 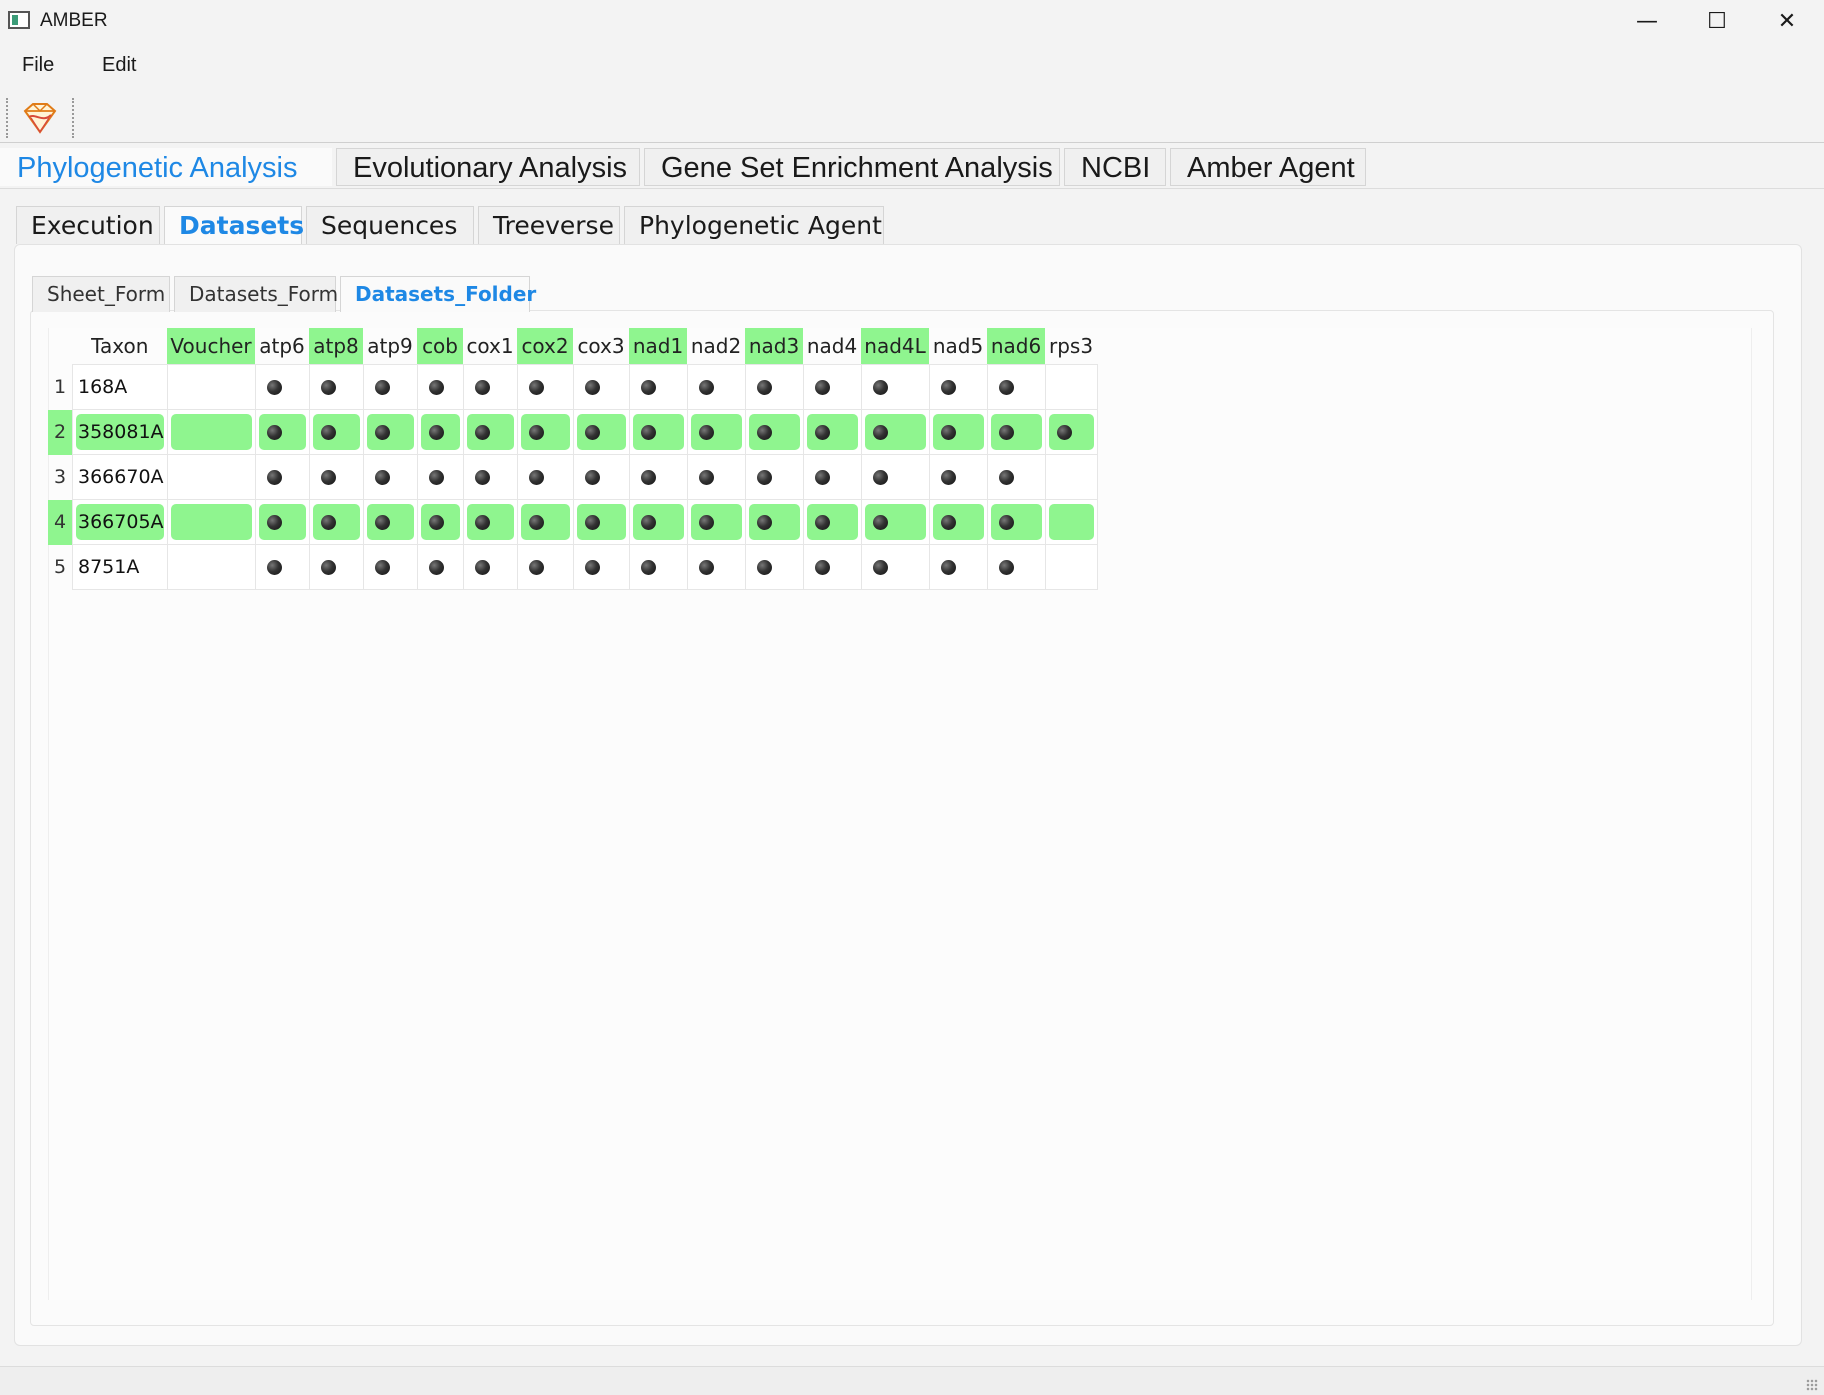 I want to click on taxon-cell: 168A, so click(x=120, y=387).